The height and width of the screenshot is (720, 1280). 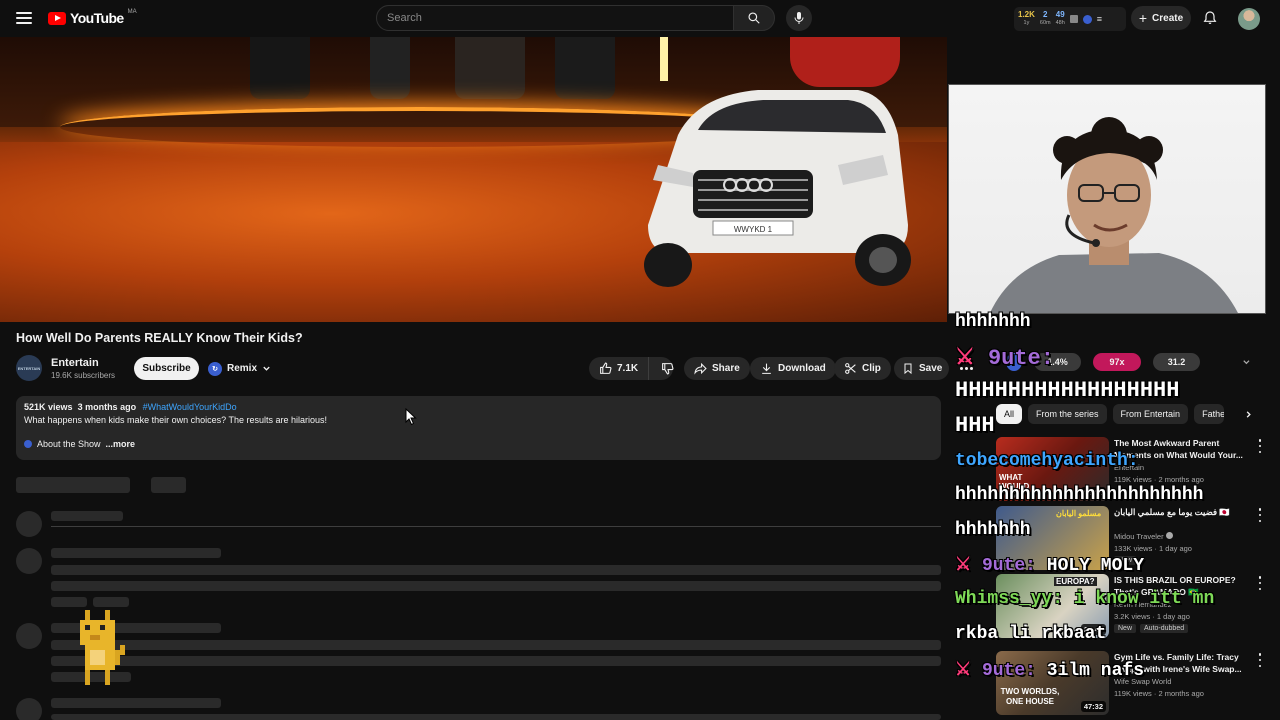 What do you see at coordinates (132, 12) in the screenshot?
I see `logo-region: MA` at bounding box center [132, 12].